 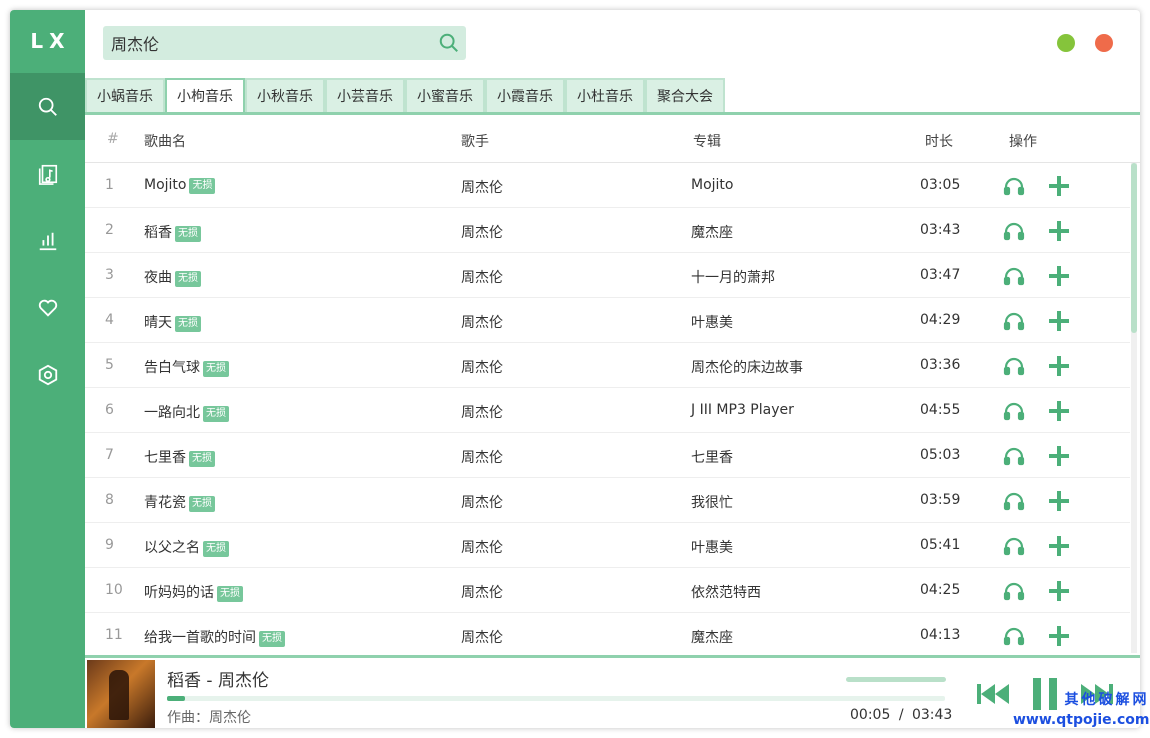 I want to click on sidebar-item-leaderboard, so click(x=47, y=240).